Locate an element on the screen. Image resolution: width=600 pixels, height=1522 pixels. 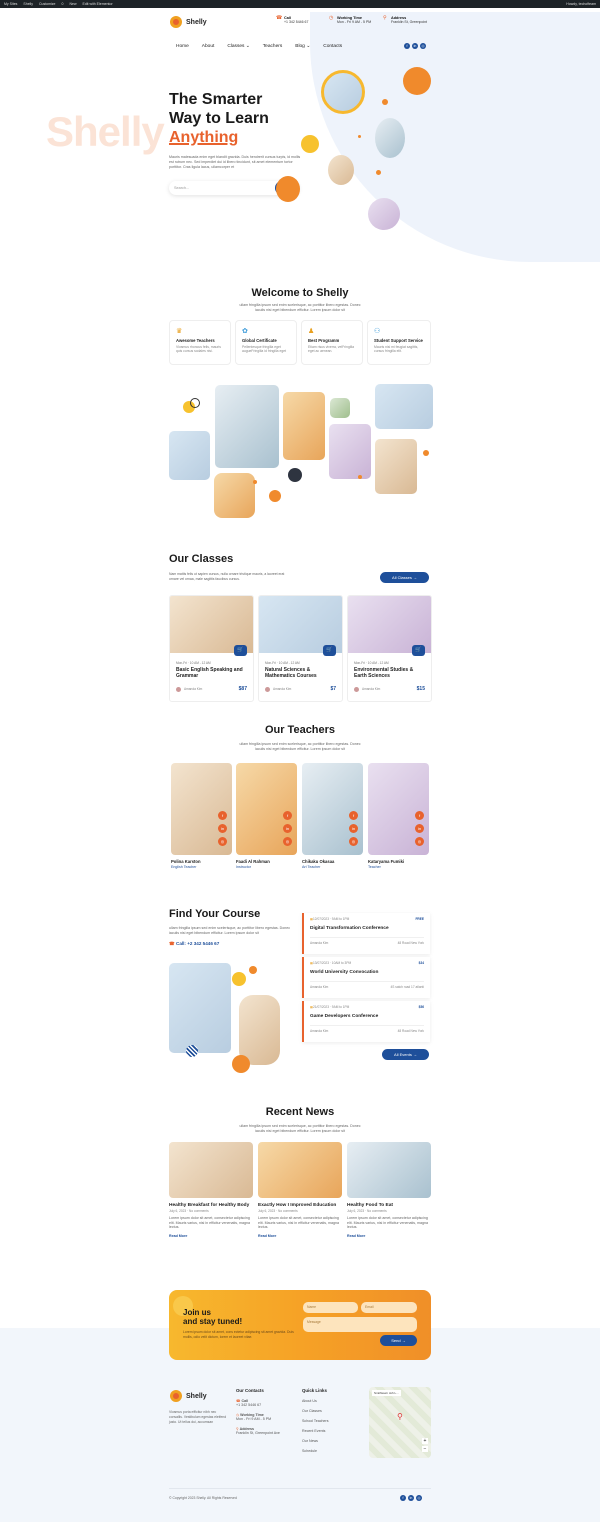
event-title: Game Developers Conference is located at coordinates (367, 1016).